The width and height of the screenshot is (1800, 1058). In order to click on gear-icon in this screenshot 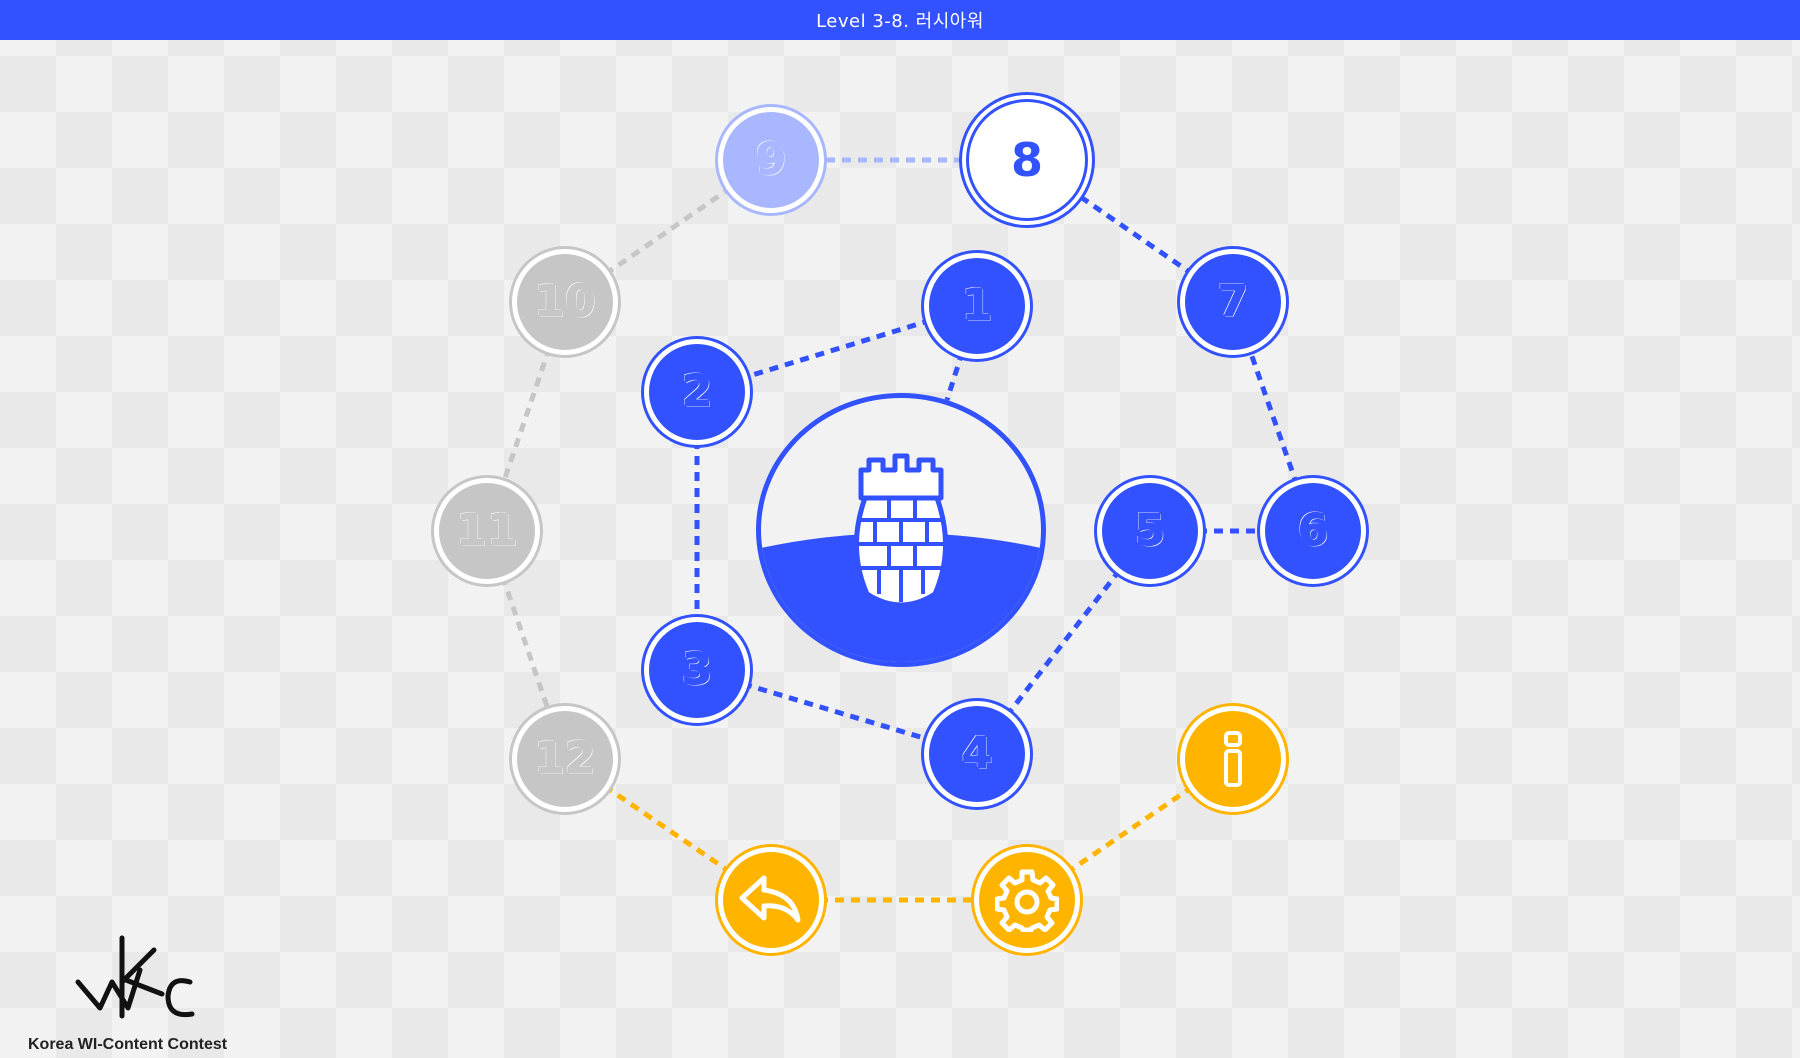, I will do `click(1027, 900)`.